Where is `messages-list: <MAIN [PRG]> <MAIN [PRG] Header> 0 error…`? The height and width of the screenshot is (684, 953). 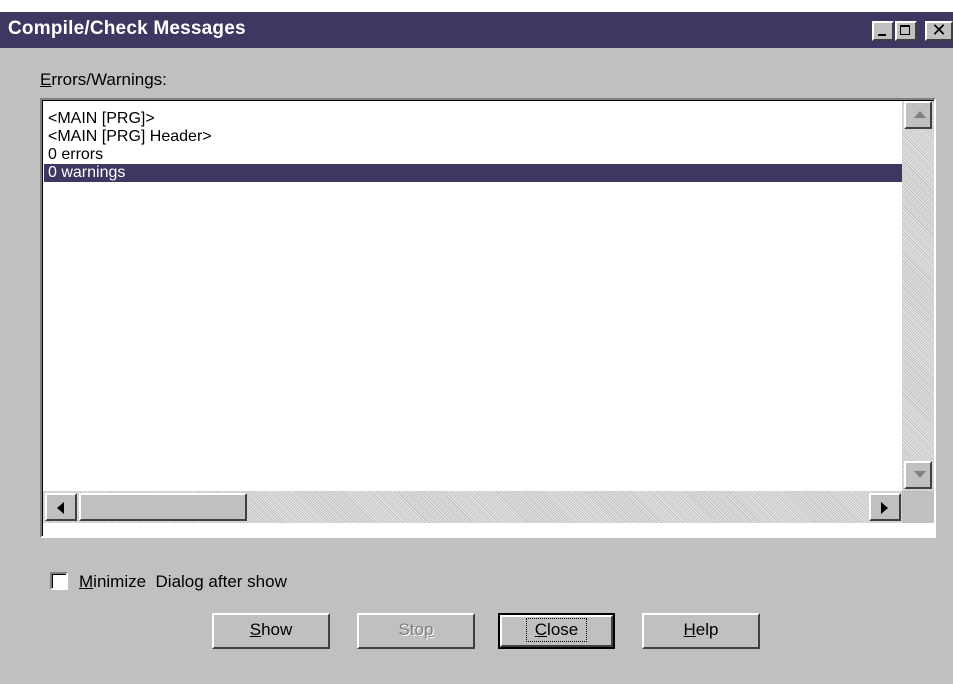
messages-list: <MAIN [PRG]> <MAIN [PRG] Header> 0 error… is located at coordinates (473, 146).